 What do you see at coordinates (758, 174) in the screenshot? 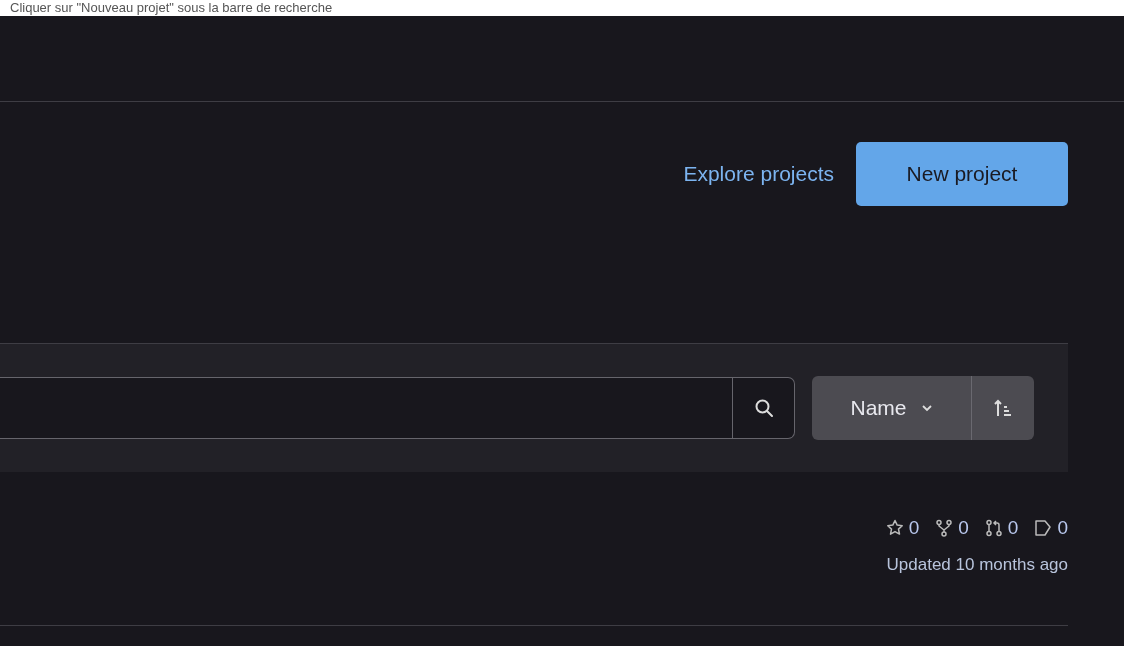
I see `explore-projects-link: Explore projects` at bounding box center [758, 174].